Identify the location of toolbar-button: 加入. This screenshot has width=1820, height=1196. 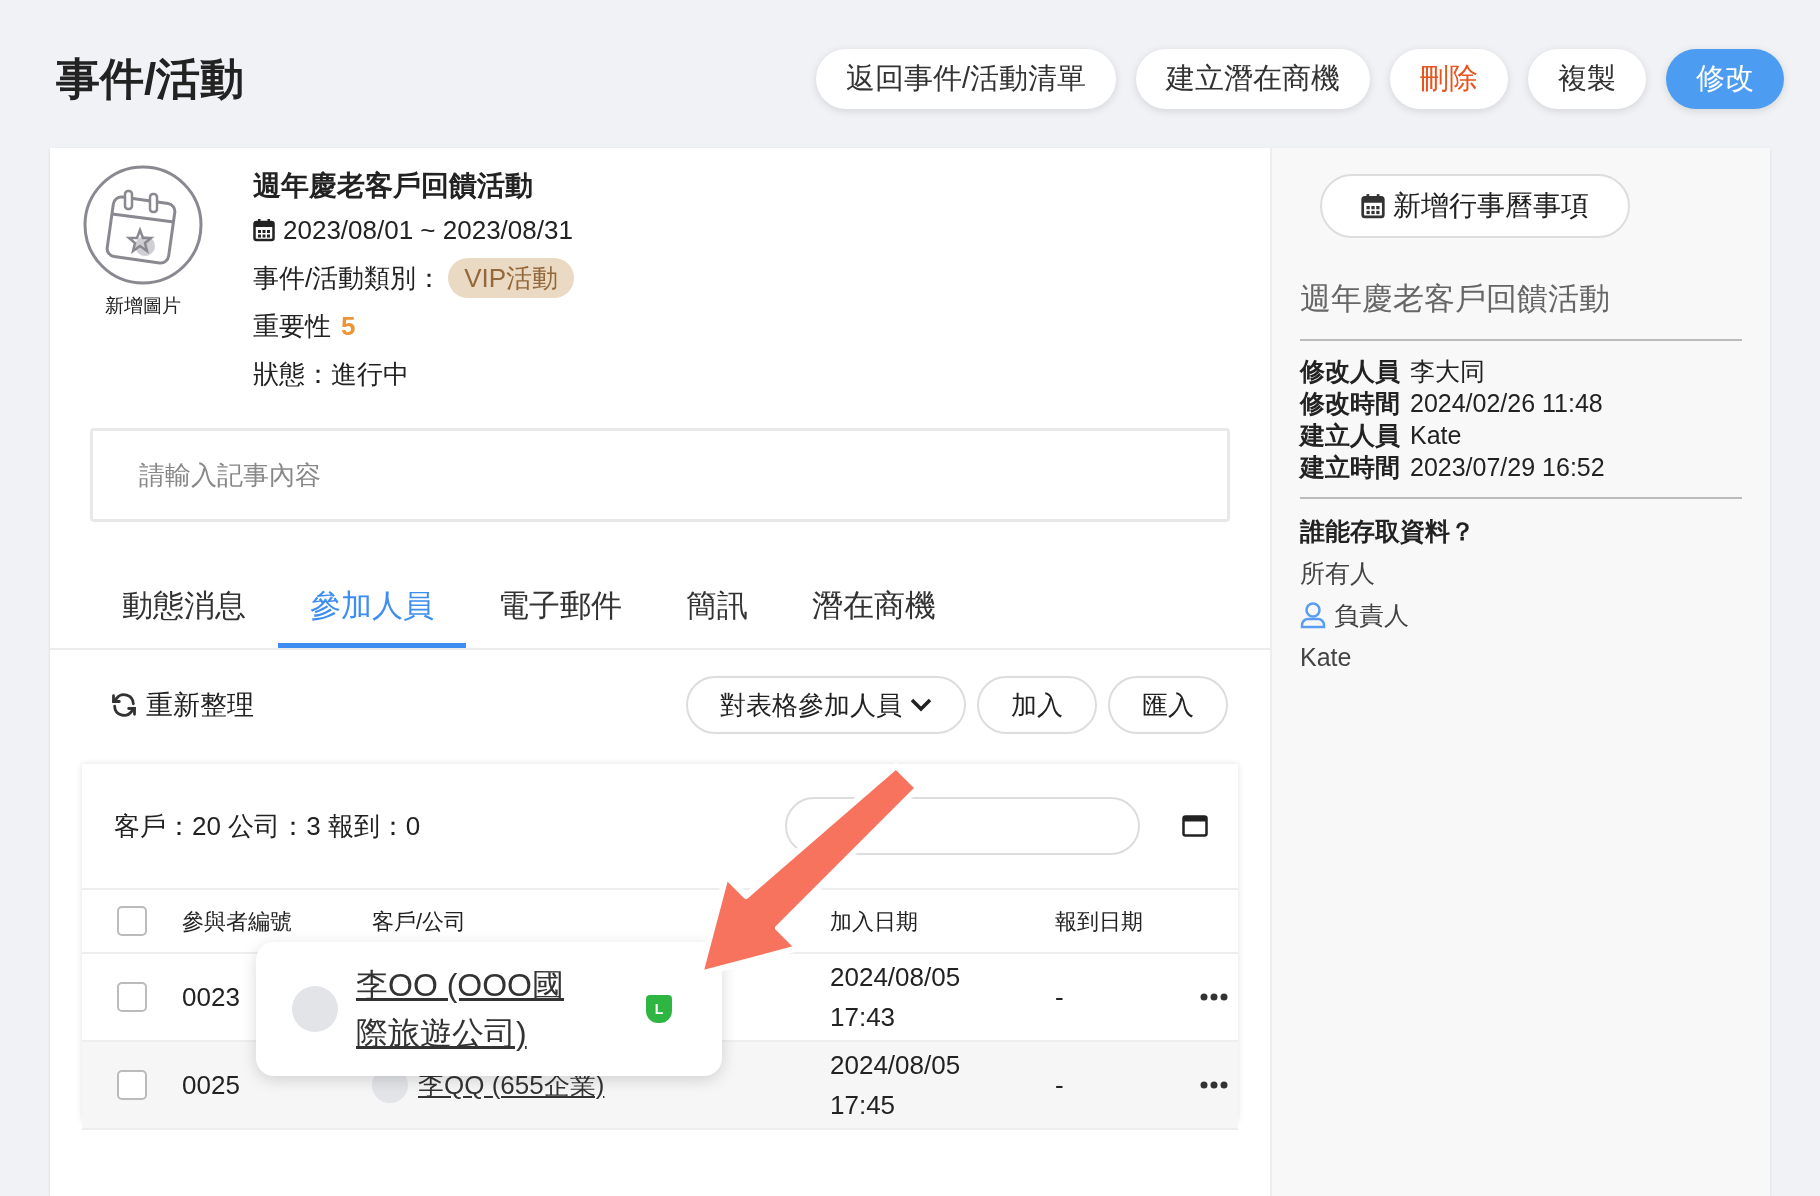
(1037, 705).